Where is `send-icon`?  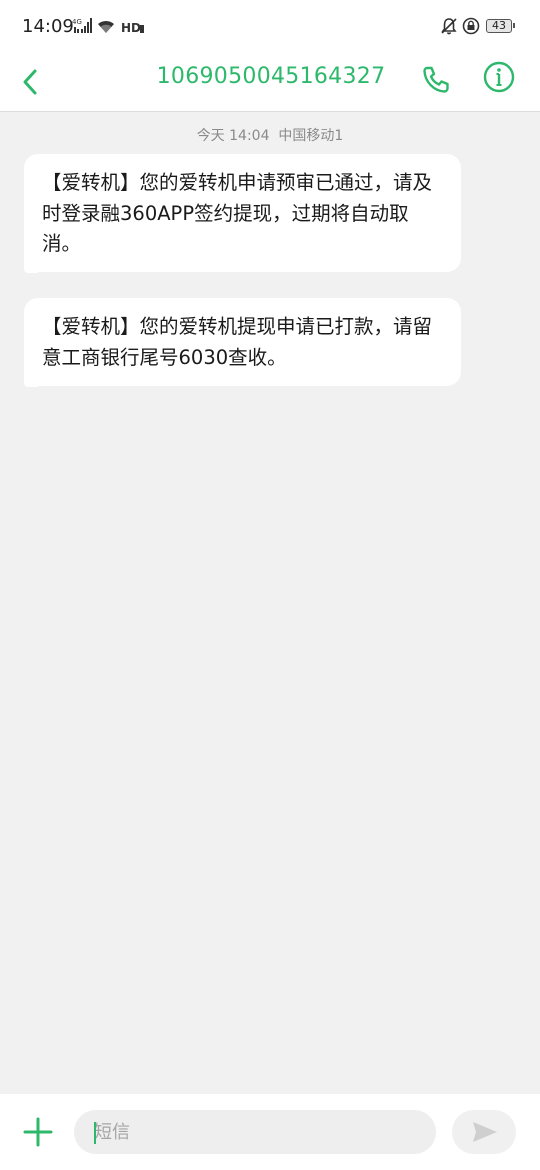
send-icon is located at coordinates (485, 1132).